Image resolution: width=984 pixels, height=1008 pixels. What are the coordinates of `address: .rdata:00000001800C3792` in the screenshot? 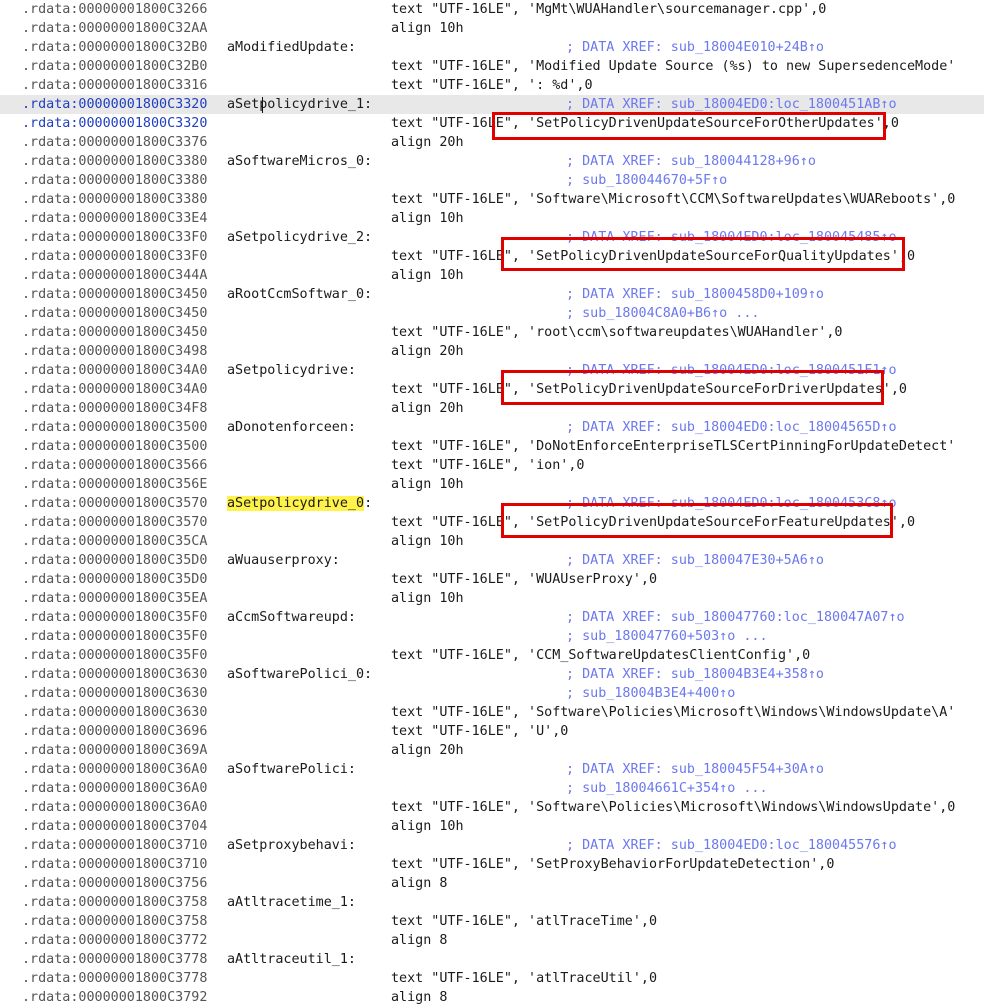 It's located at (115, 997).